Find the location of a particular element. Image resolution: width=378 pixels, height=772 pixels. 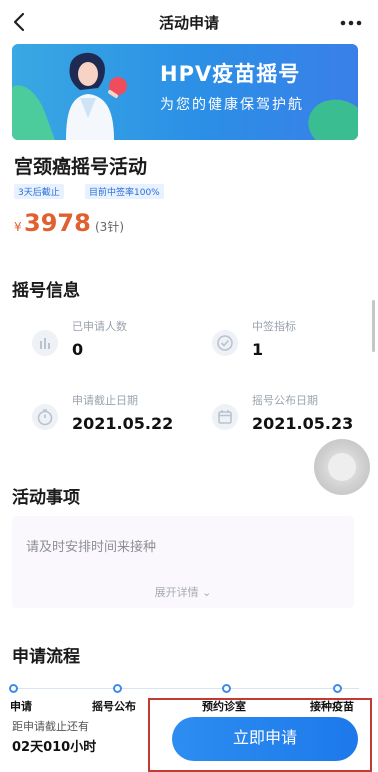

stat-label: 摇号公布日期 is located at coordinates (285, 400).